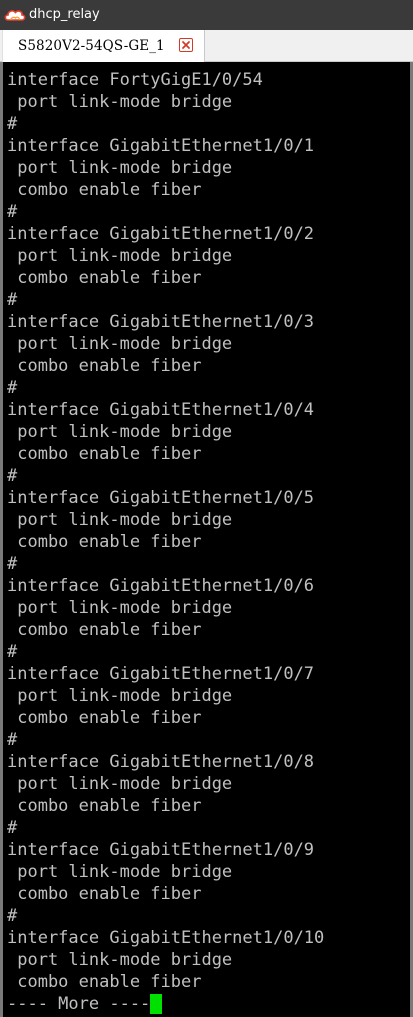 This screenshot has height=1017, width=413. I want to click on terminal-line: interface GigabitEthernet1/0/10, so click(166, 938).